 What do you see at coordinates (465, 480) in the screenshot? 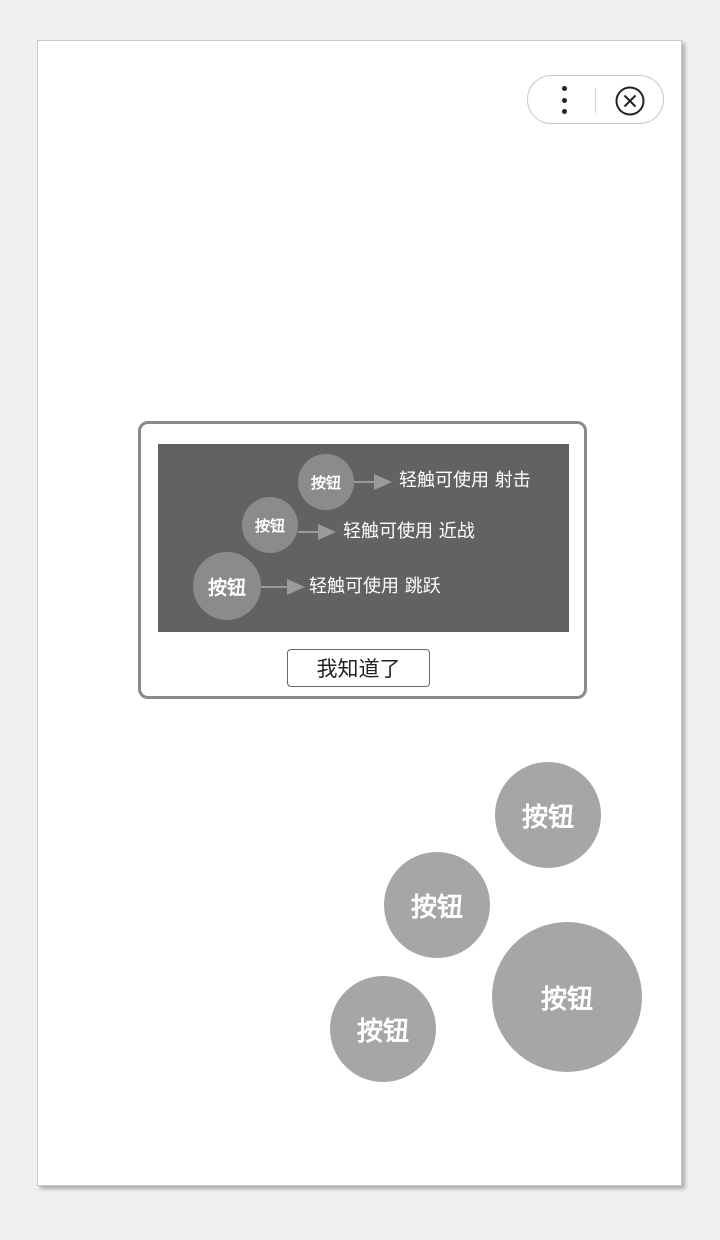
I see `guide-text-shoot: 轻触可使用 射击` at bounding box center [465, 480].